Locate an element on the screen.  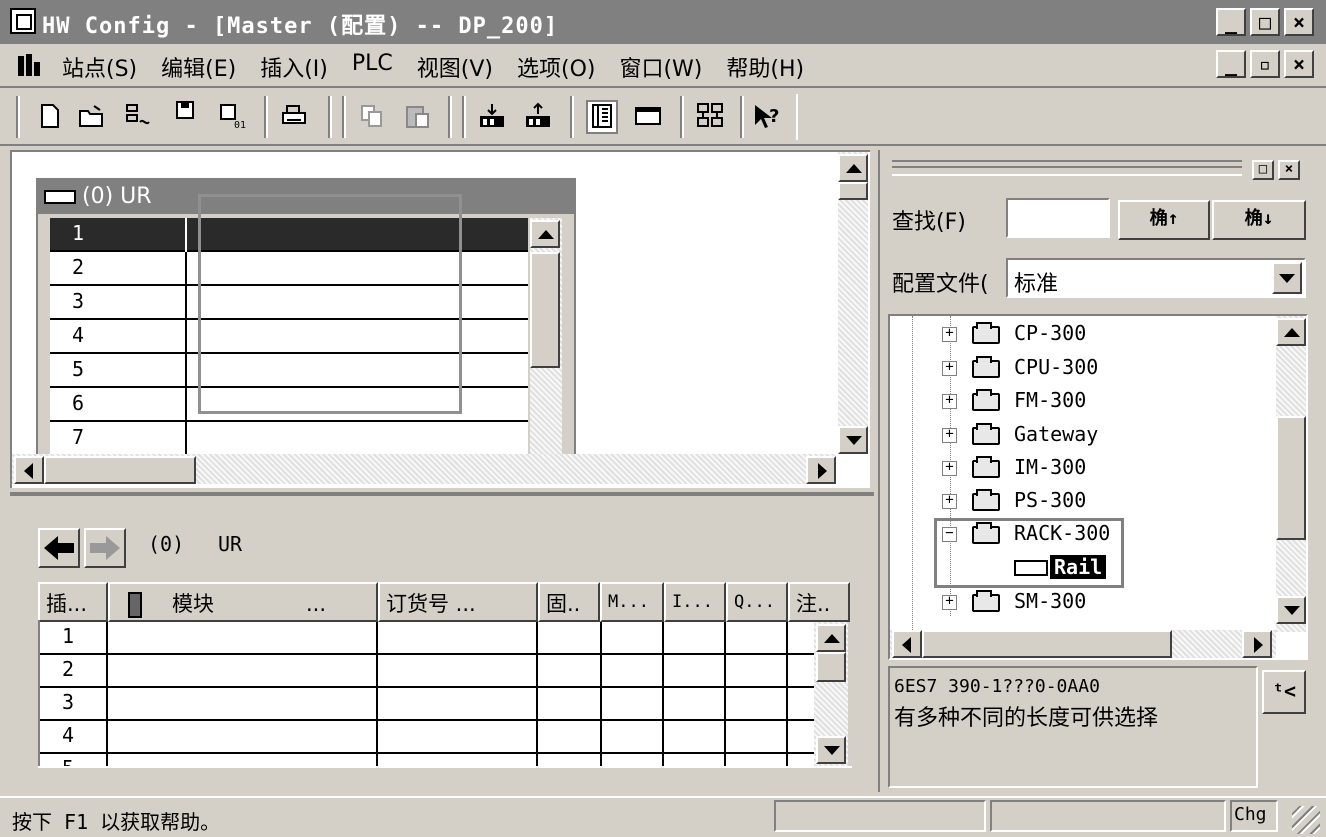
catalog-close-button: × is located at coordinates (1289, 170).